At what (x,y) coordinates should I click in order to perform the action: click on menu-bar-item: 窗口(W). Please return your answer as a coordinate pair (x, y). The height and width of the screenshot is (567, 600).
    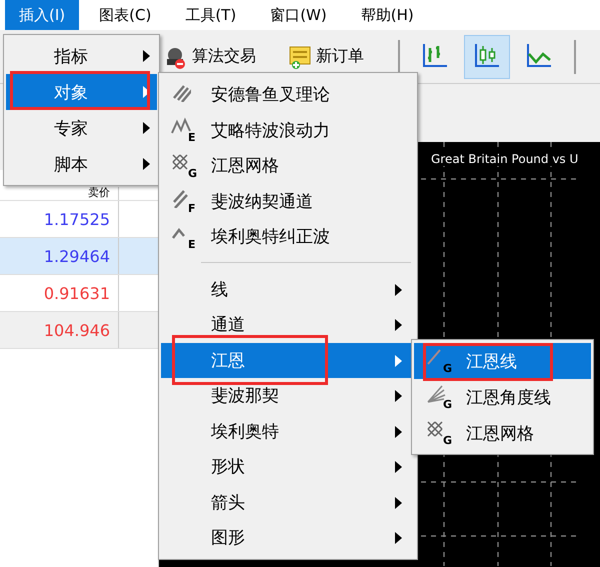
    Looking at the image, I should click on (298, 15).